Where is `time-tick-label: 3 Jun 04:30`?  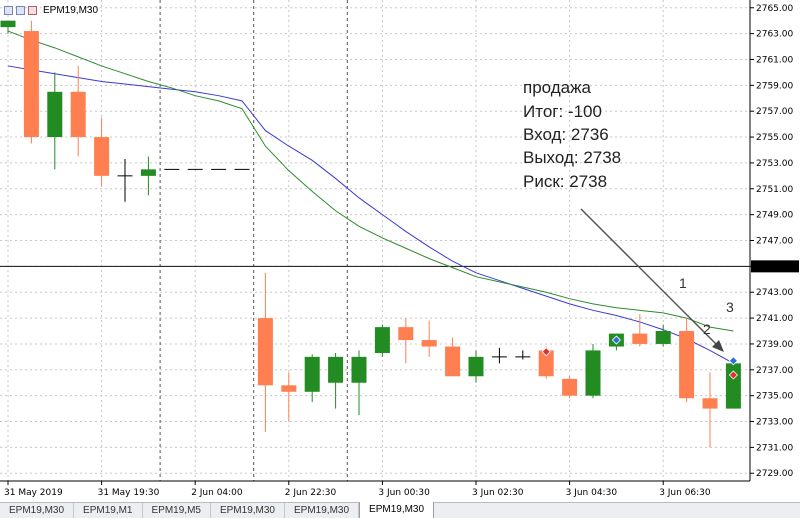
time-tick-label: 3 Jun 04:30 is located at coordinates (592, 493).